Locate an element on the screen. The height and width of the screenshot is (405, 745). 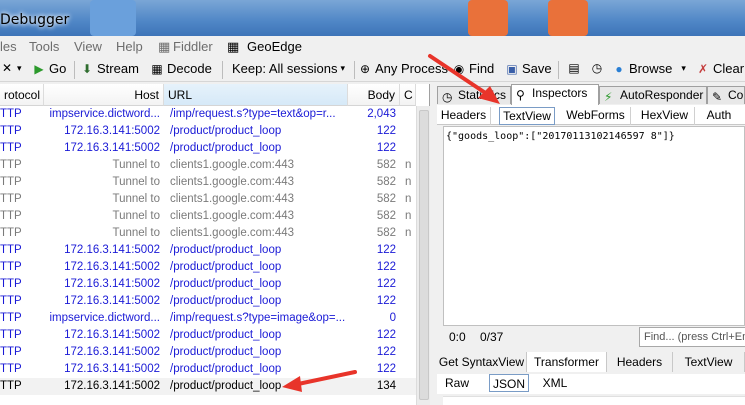
menu-bar: les Tools View Help ▦ Fiddler ▦ GeoEdge is located at coordinates (372, 47).